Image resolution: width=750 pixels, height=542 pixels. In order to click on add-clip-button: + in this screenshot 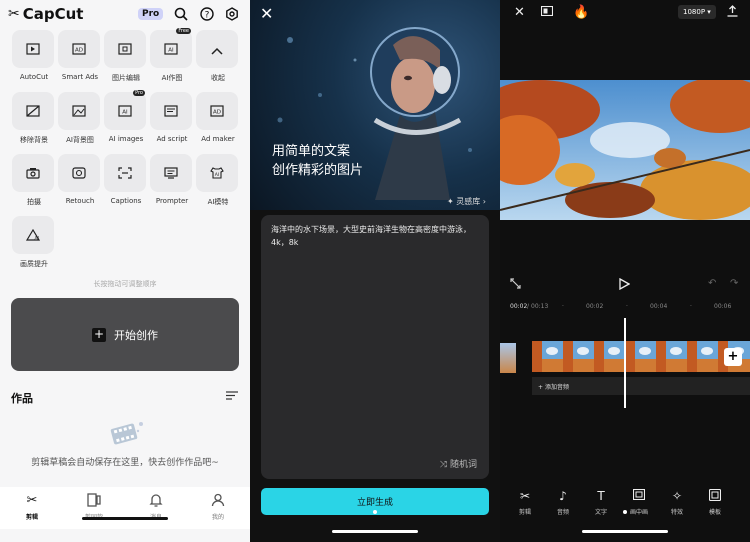, I will do `click(733, 357)`.